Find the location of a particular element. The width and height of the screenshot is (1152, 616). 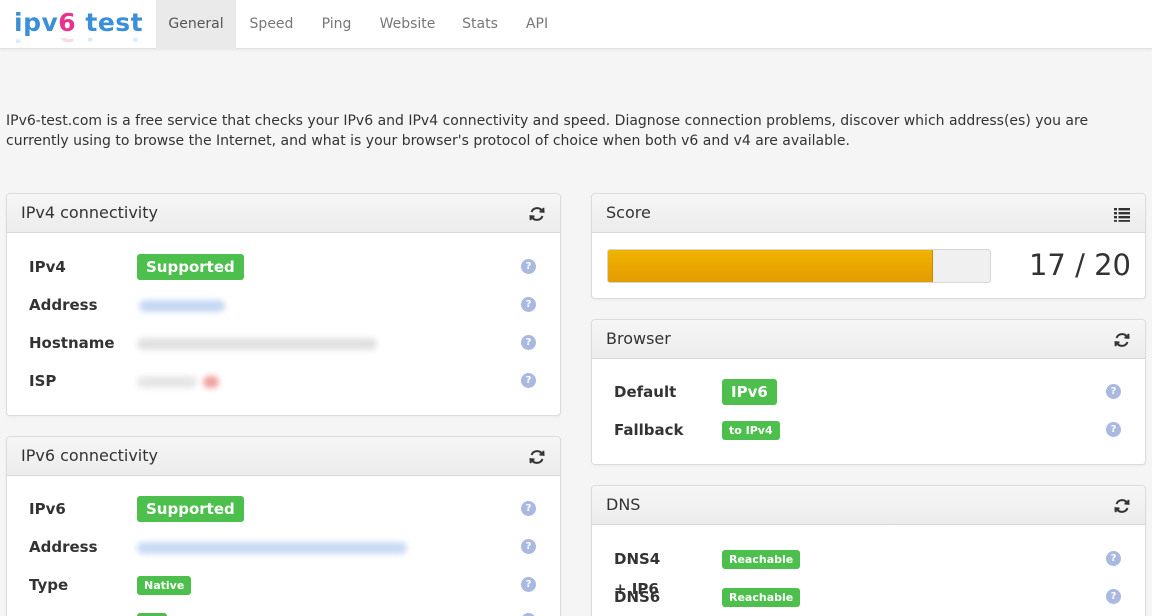

list-icon is located at coordinates (1122, 214).